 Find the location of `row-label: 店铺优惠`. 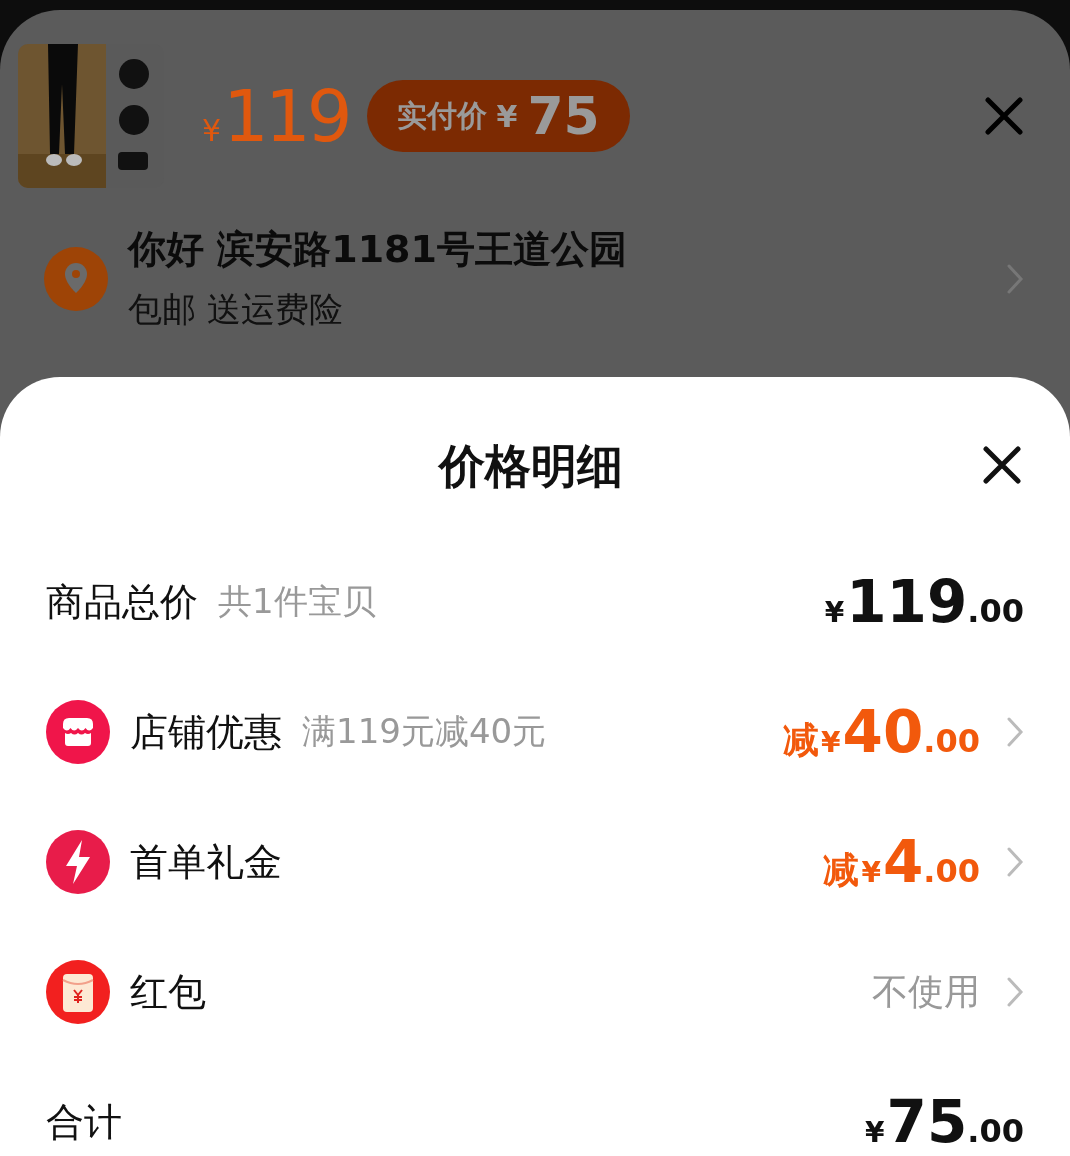

row-label: 店铺优惠 is located at coordinates (206, 732).